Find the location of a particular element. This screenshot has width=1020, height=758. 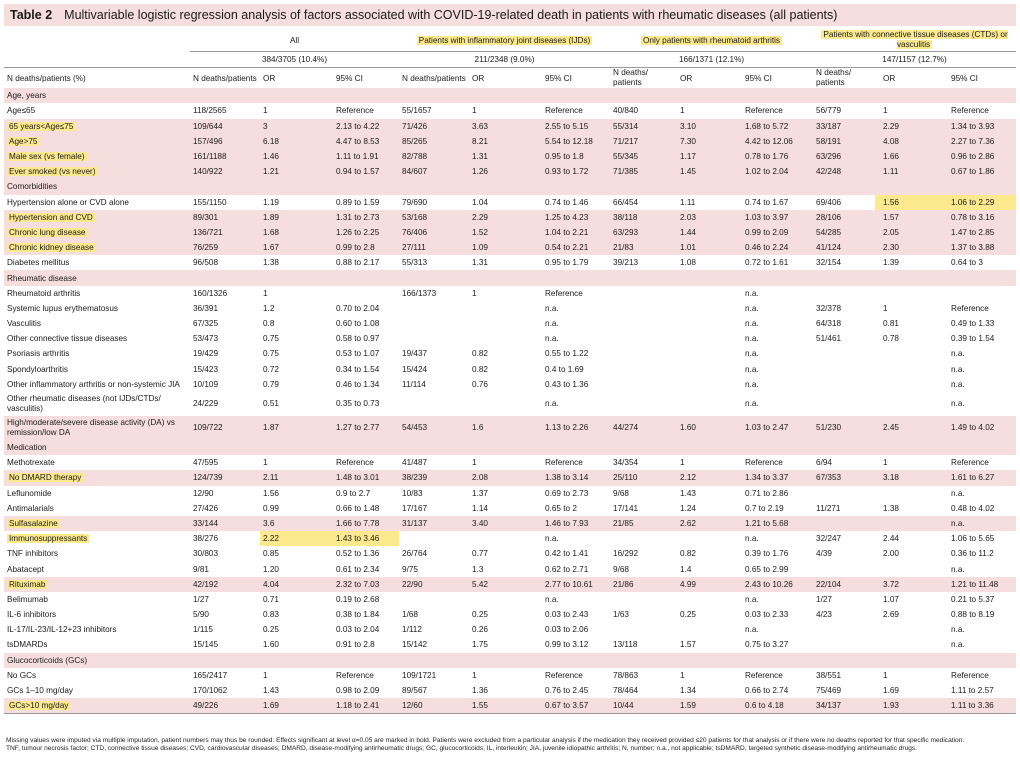

n-deaths-cell: 34/137 is located at coordinates (844, 706).